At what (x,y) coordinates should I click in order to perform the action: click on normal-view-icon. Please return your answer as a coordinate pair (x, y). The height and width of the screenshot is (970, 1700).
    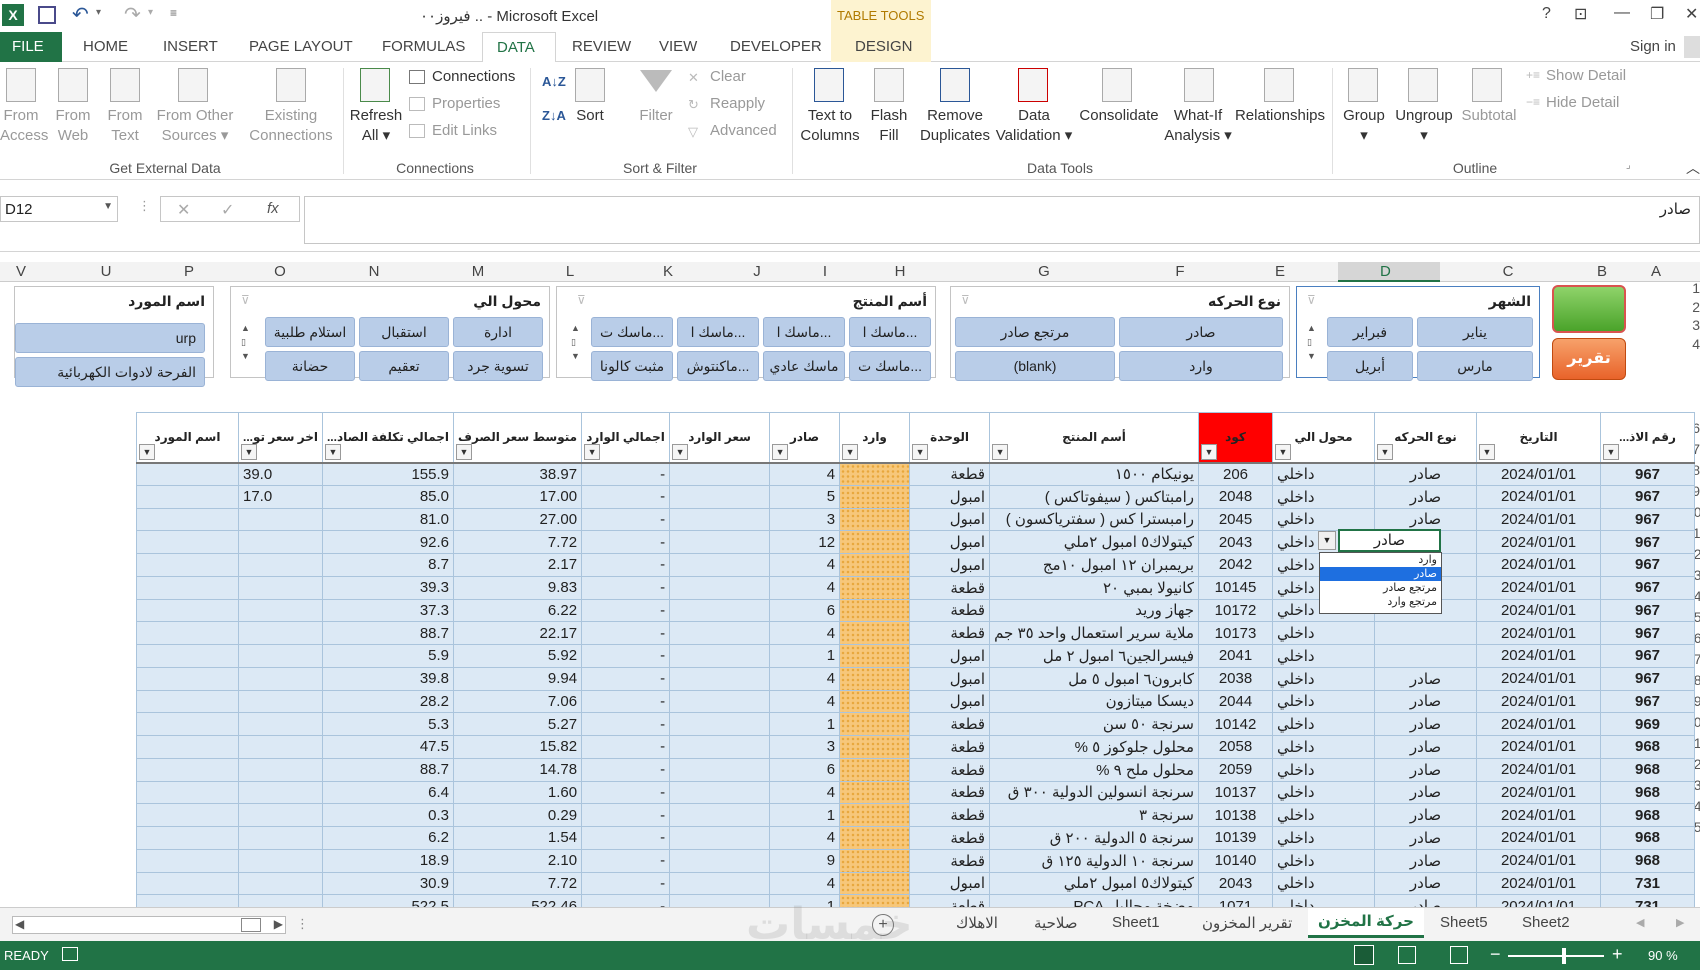
    Looking at the image, I should click on (1364, 955).